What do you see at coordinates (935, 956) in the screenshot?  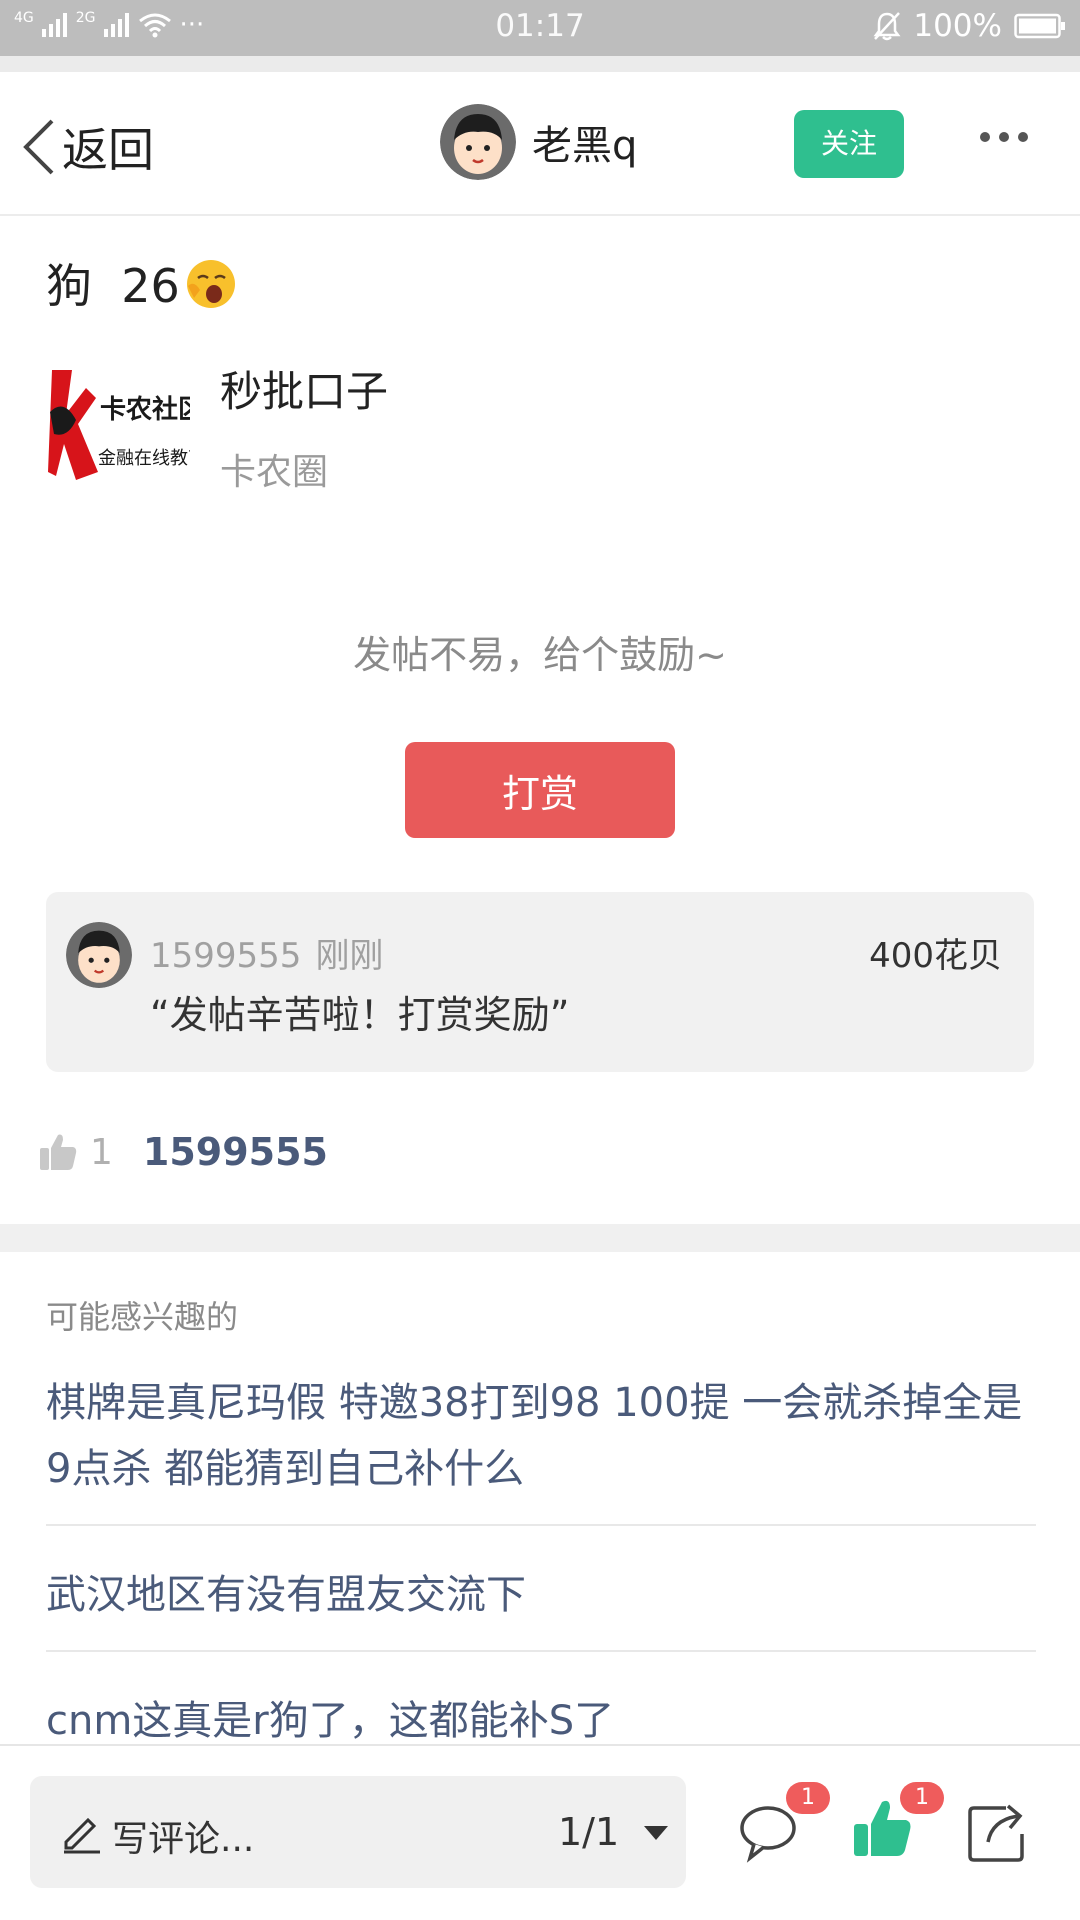 I see `reward-amount: 400花贝` at bounding box center [935, 956].